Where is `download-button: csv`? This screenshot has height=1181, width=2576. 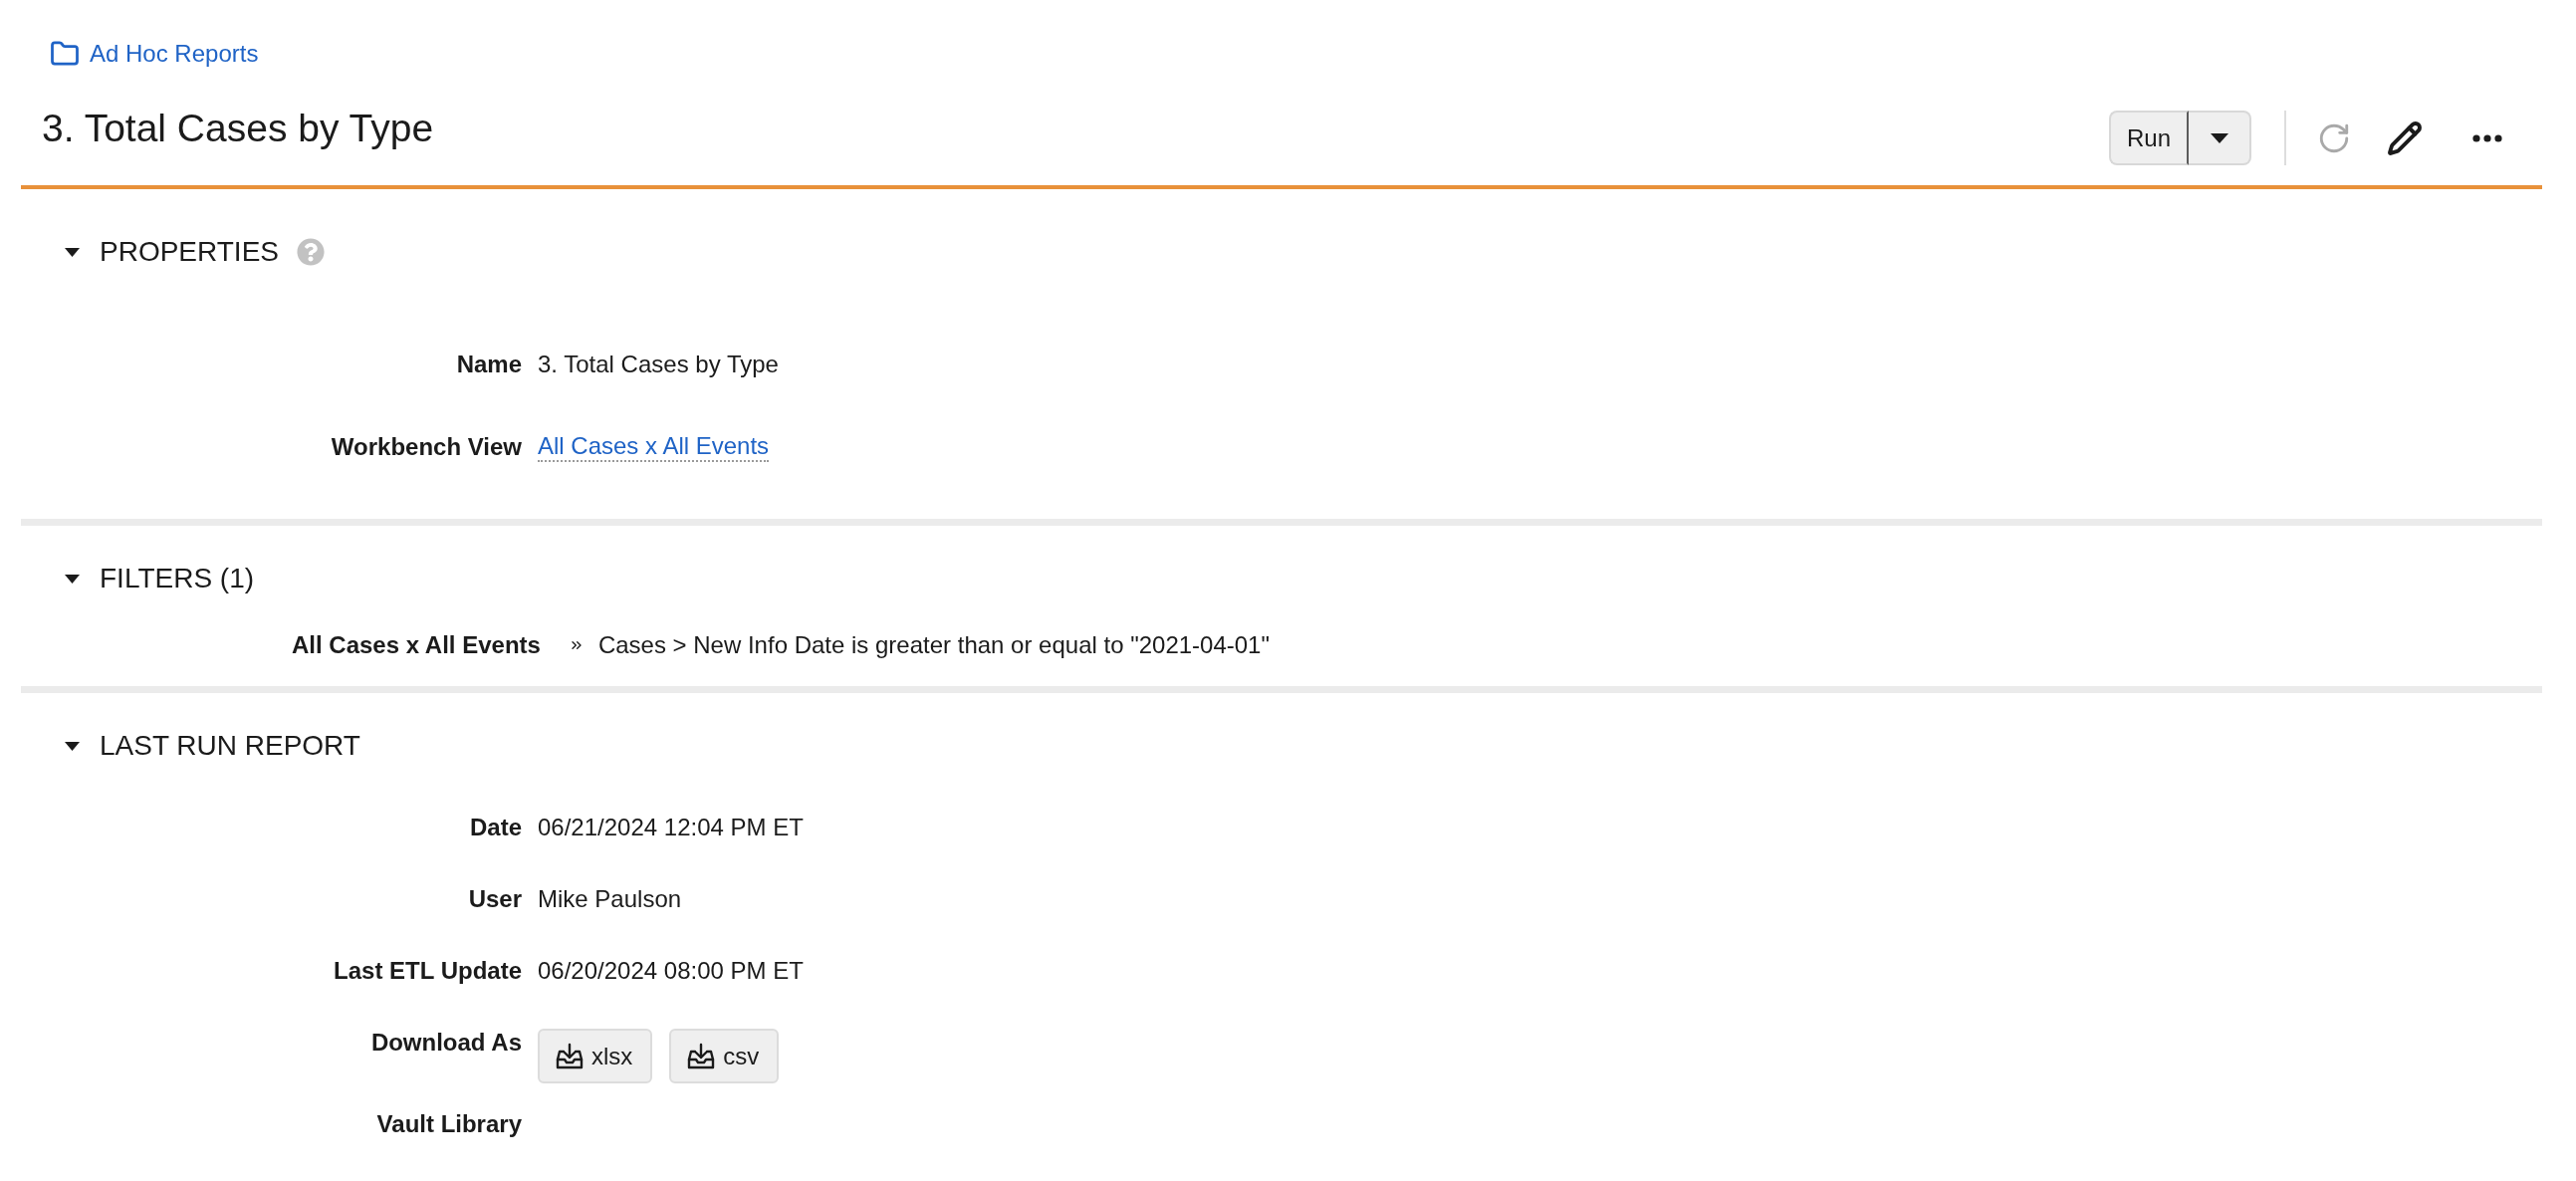 download-button: csv is located at coordinates (724, 1056).